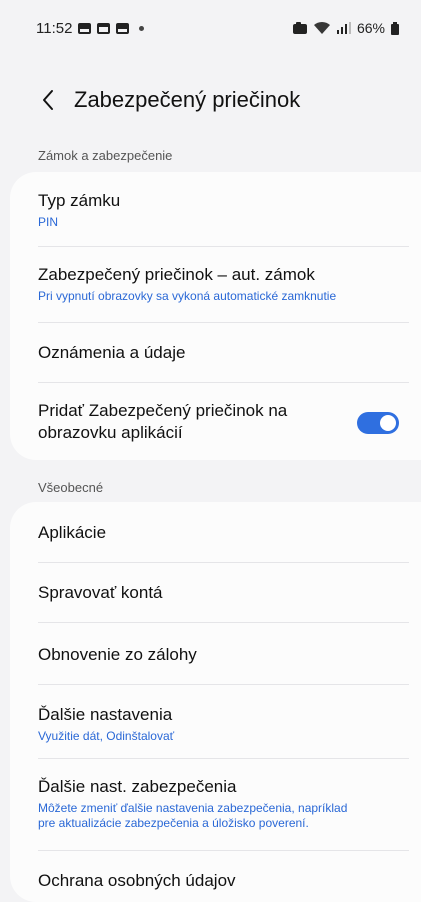 The image size is (421, 902). Describe the element at coordinates (112, 352) in the screenshot. I see `notifications-data-title: Oznámenia a údaje` at that location.